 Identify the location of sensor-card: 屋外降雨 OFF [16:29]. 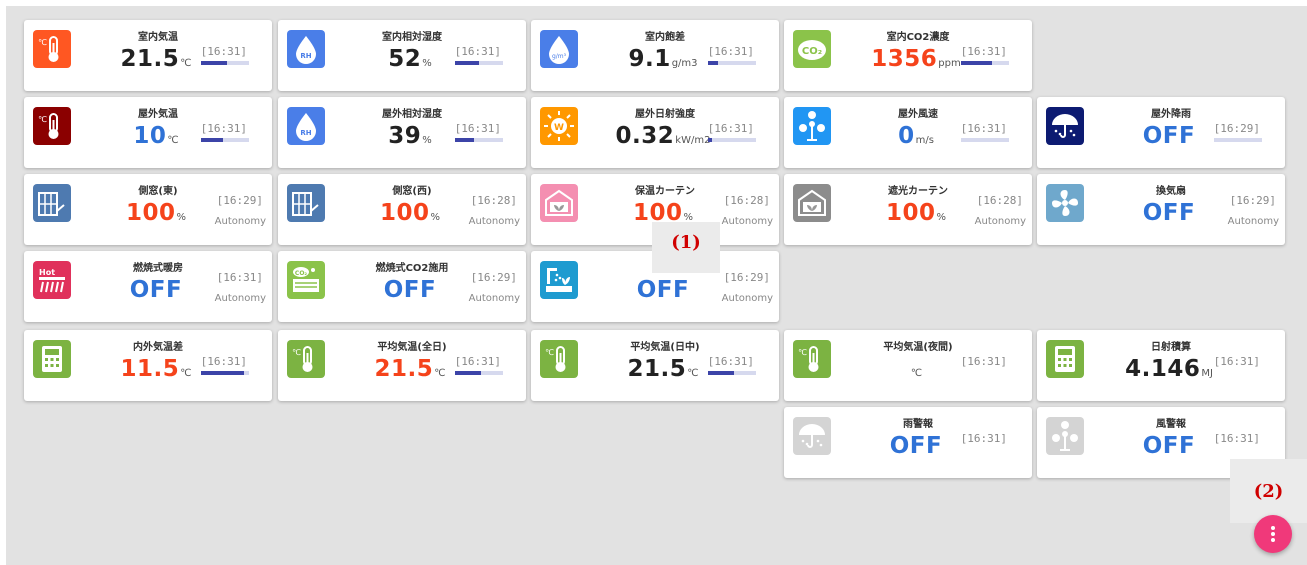
(1161, 132).